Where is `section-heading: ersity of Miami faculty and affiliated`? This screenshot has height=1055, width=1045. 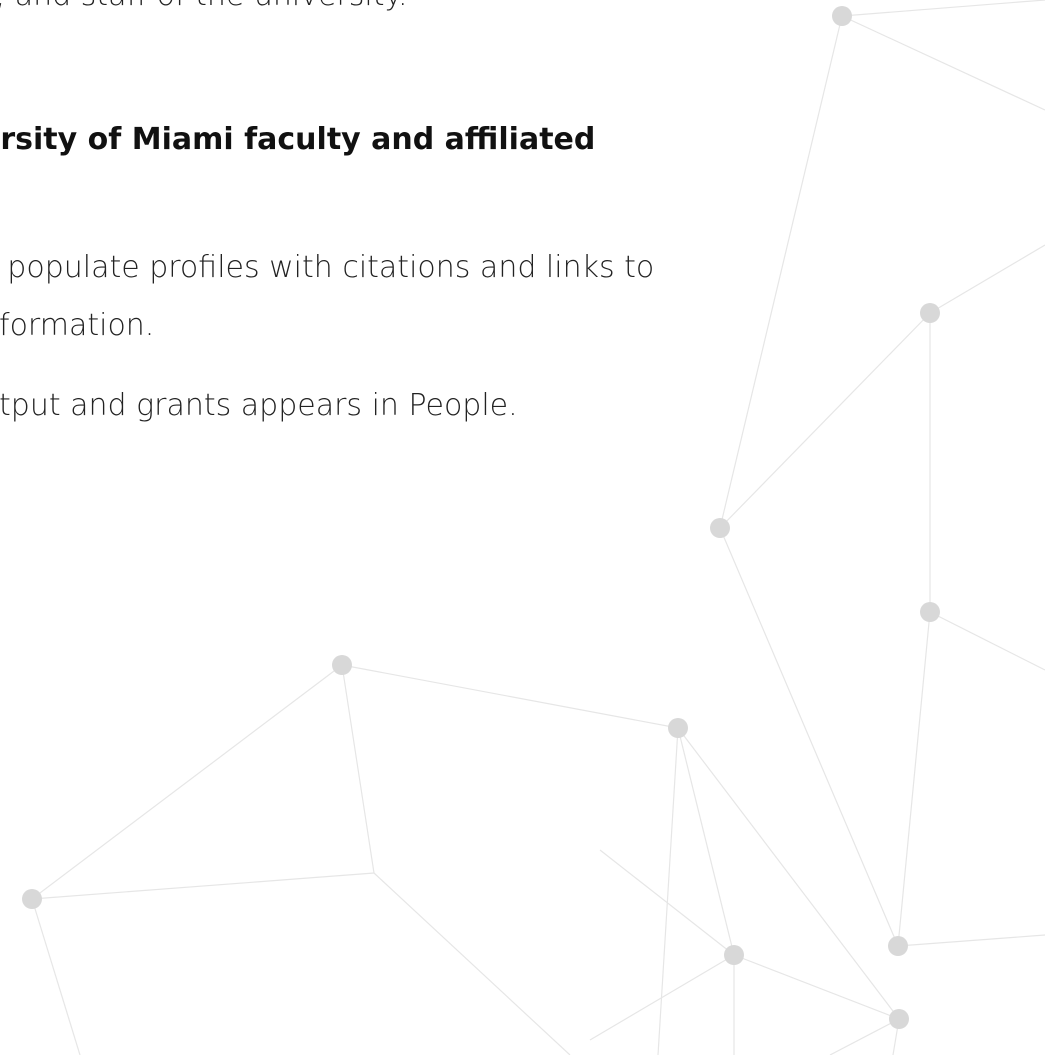 section-heading: ersity of Miami faculty and affiliated is located at coordinates (298, 139).